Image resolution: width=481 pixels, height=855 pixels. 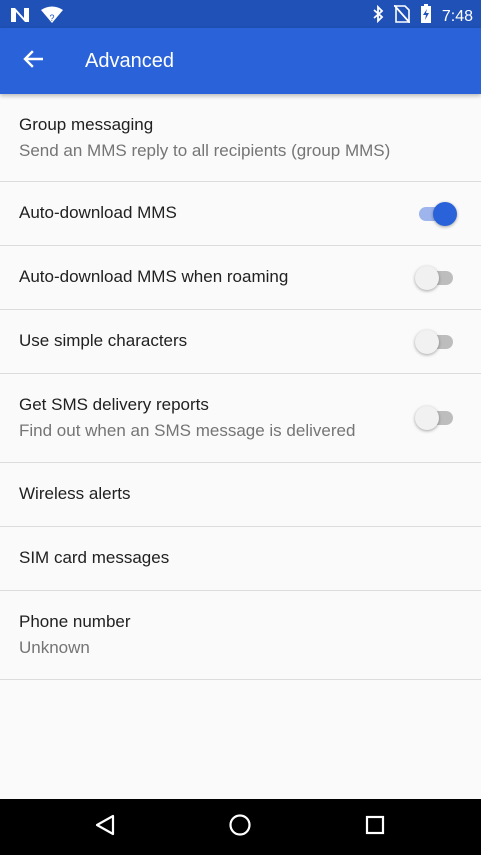 What do you see at coordinates (426, 16) in the screenshot?
I see `battery-icon` at bounding box center [426, 16].